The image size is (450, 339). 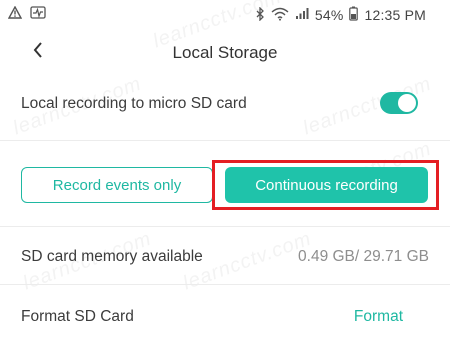 What do you see at coordinates (302, 15) in the screenshot?
I see `signal-icon` at bounding box center [302, 15].